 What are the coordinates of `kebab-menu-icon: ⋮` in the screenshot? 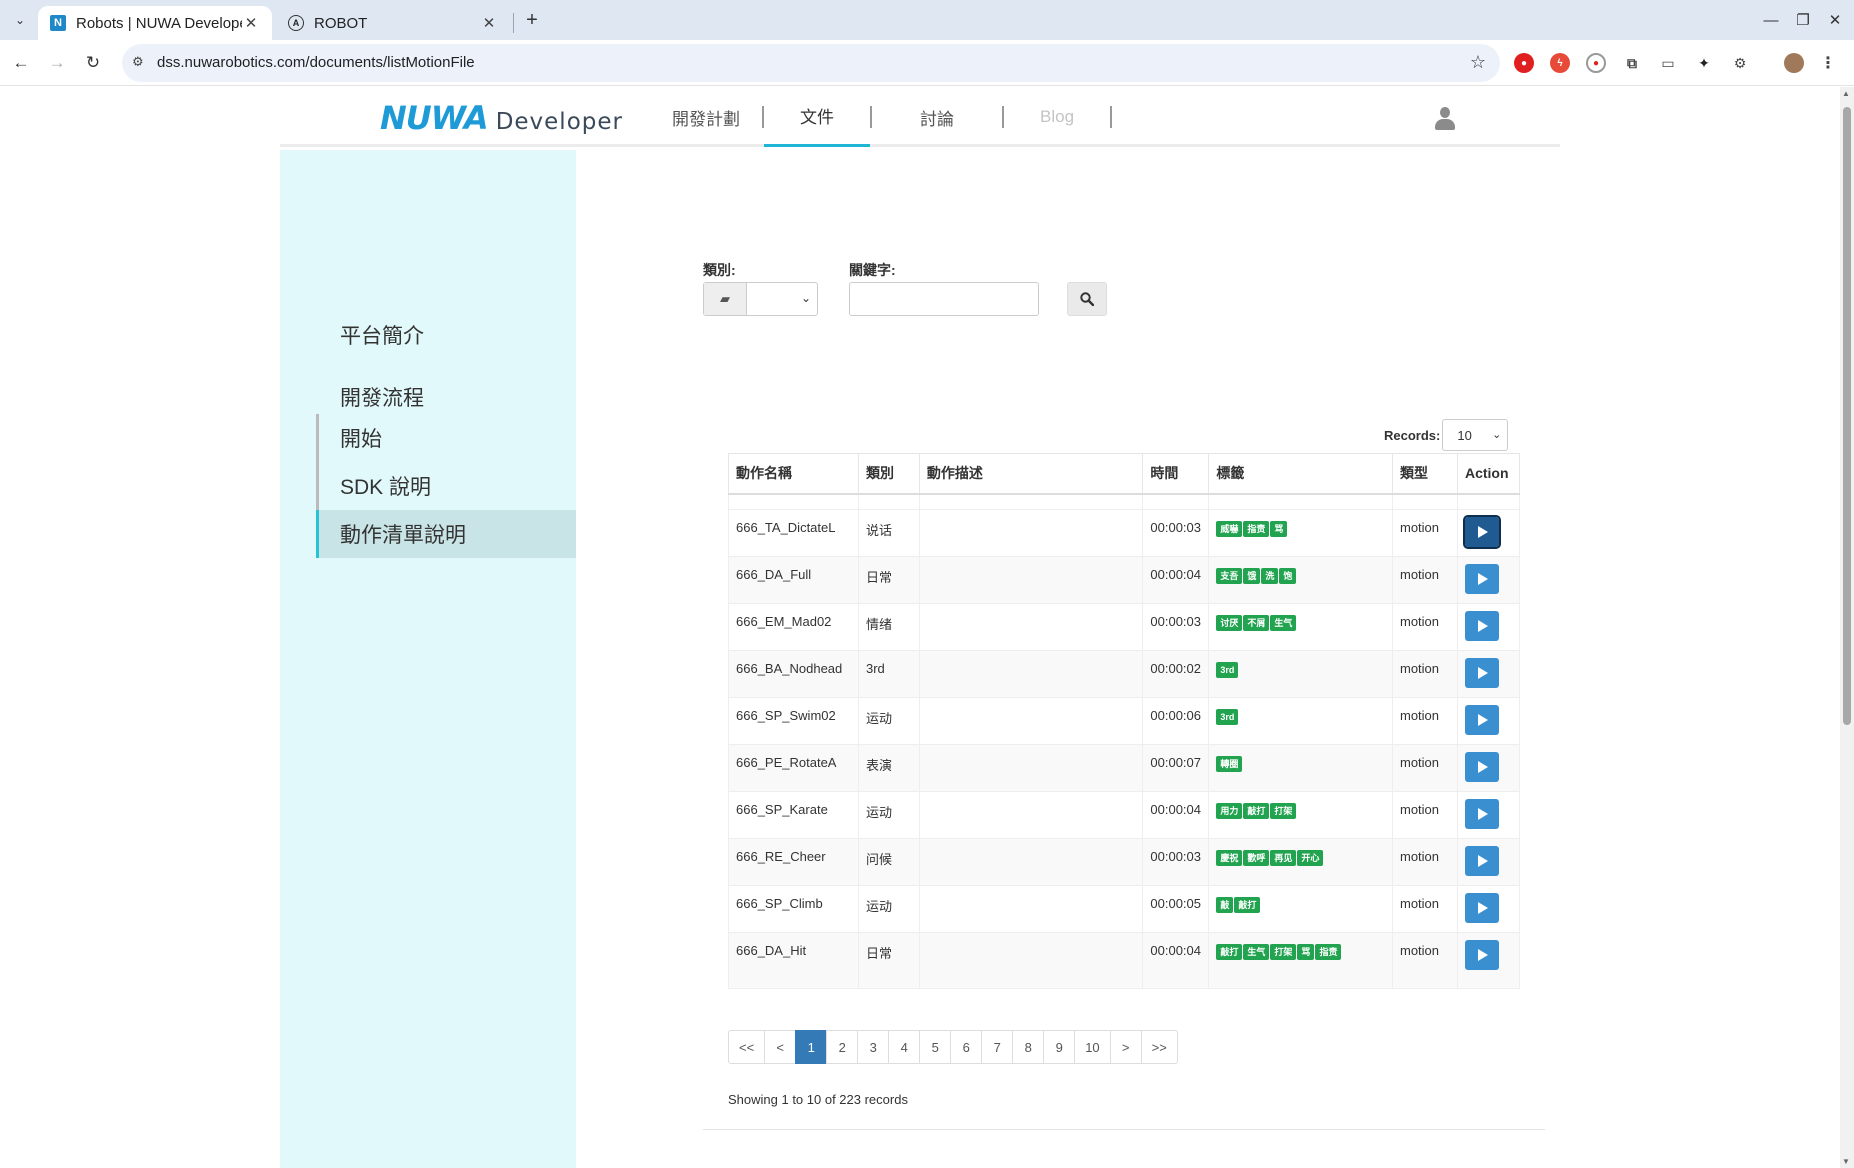 It's located at (1828, 63).